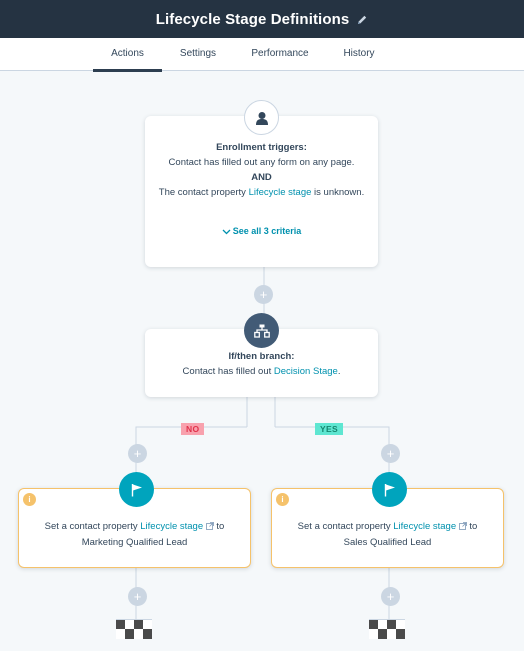  What do you see at coordinates (261, 231) in the screenshot?
I see `see-all-criteria-link: See all 3 criteria` at bounding box center [261, 231].